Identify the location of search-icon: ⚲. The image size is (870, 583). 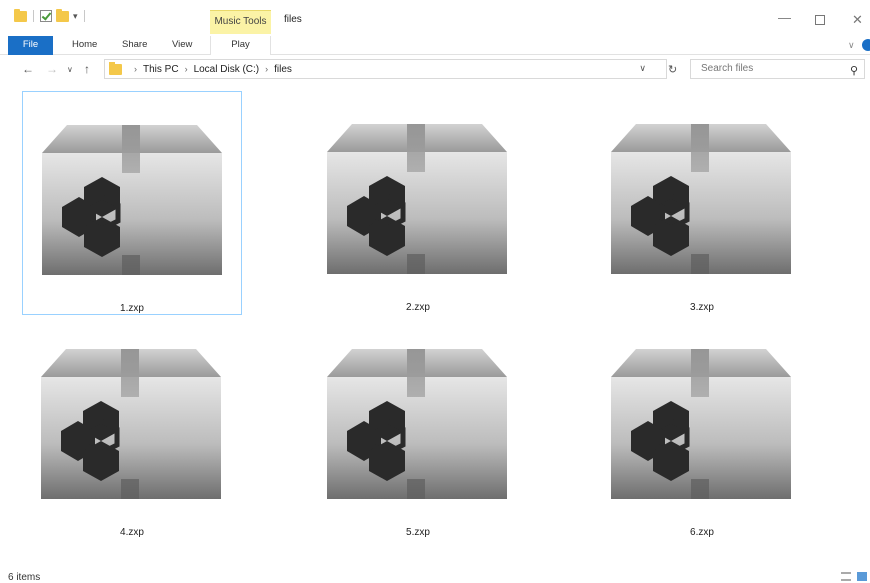
(854, 71).